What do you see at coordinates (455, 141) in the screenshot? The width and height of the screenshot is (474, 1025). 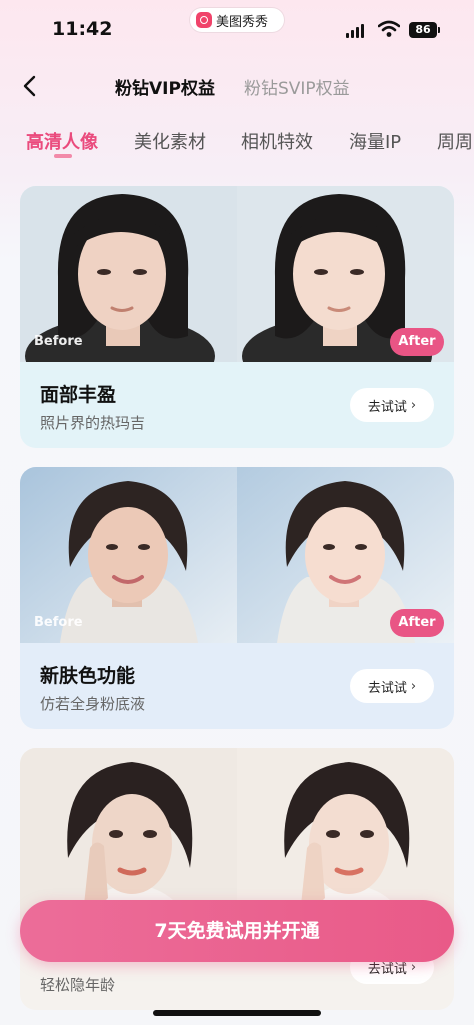 I see `category-tab-weekly: 周周` at bounding box center [455, 141].